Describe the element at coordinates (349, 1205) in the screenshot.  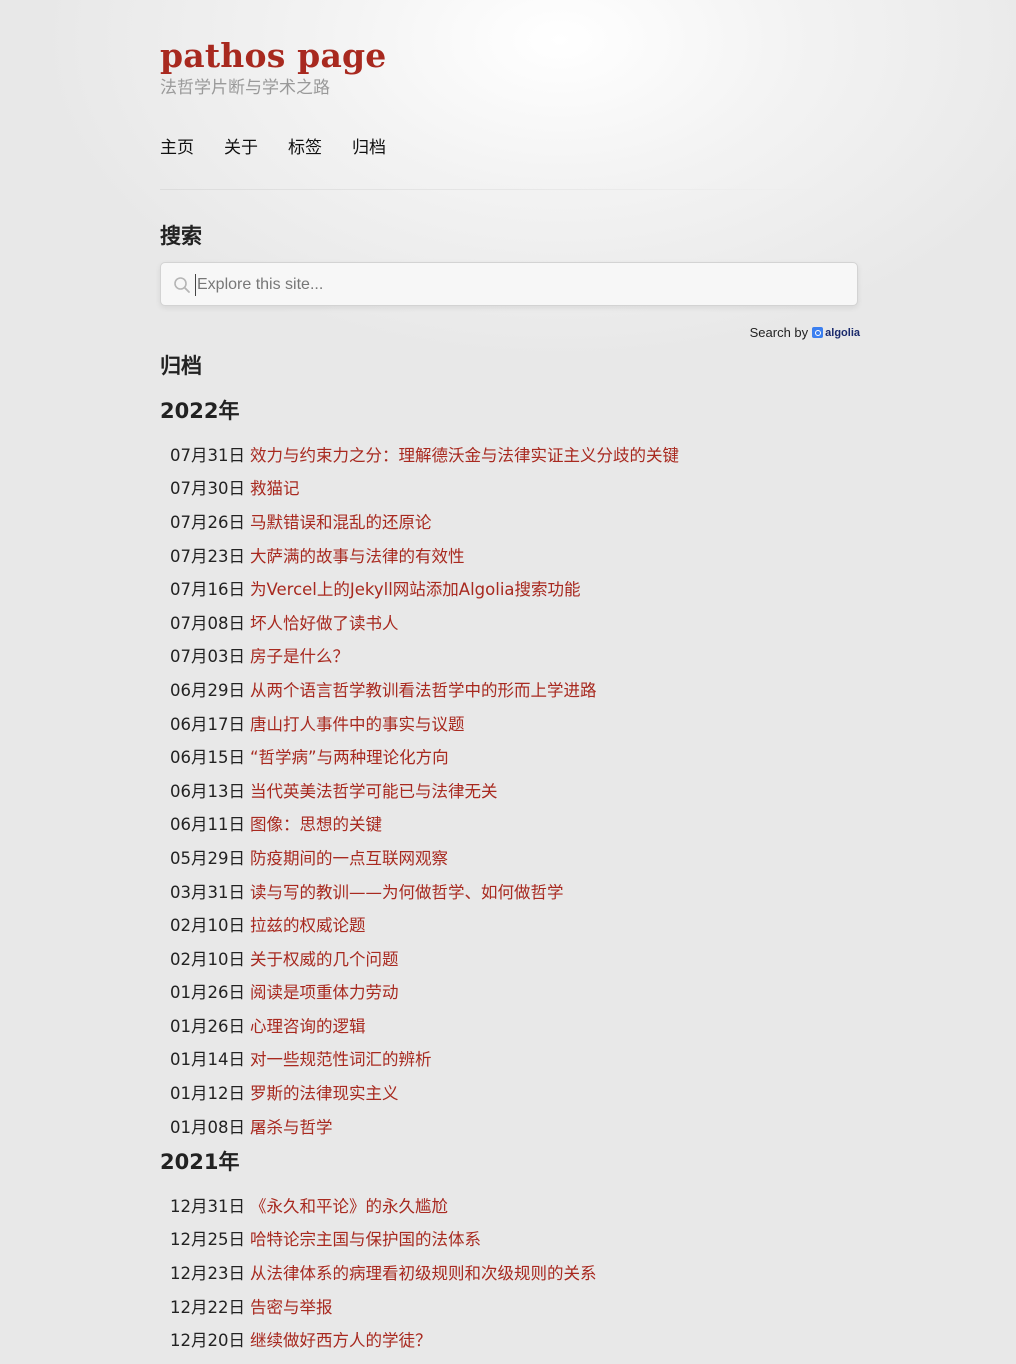
I see `post-link: 《永久和平论》的永久尴尬` at that location.